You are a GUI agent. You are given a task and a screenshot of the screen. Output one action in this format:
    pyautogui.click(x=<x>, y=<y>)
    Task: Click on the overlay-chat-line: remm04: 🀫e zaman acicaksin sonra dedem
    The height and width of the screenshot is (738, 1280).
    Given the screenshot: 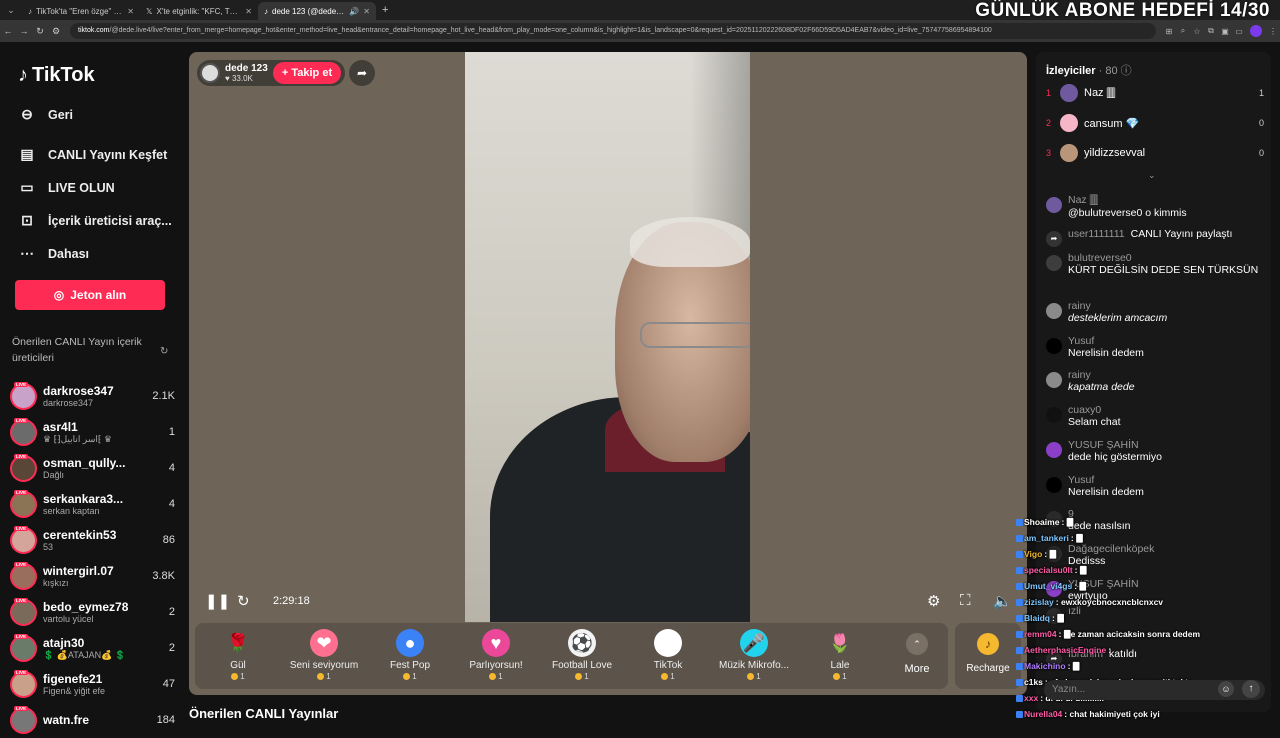 What is the action you would take?
    pyautogui.click(x=1131, y=634)
    